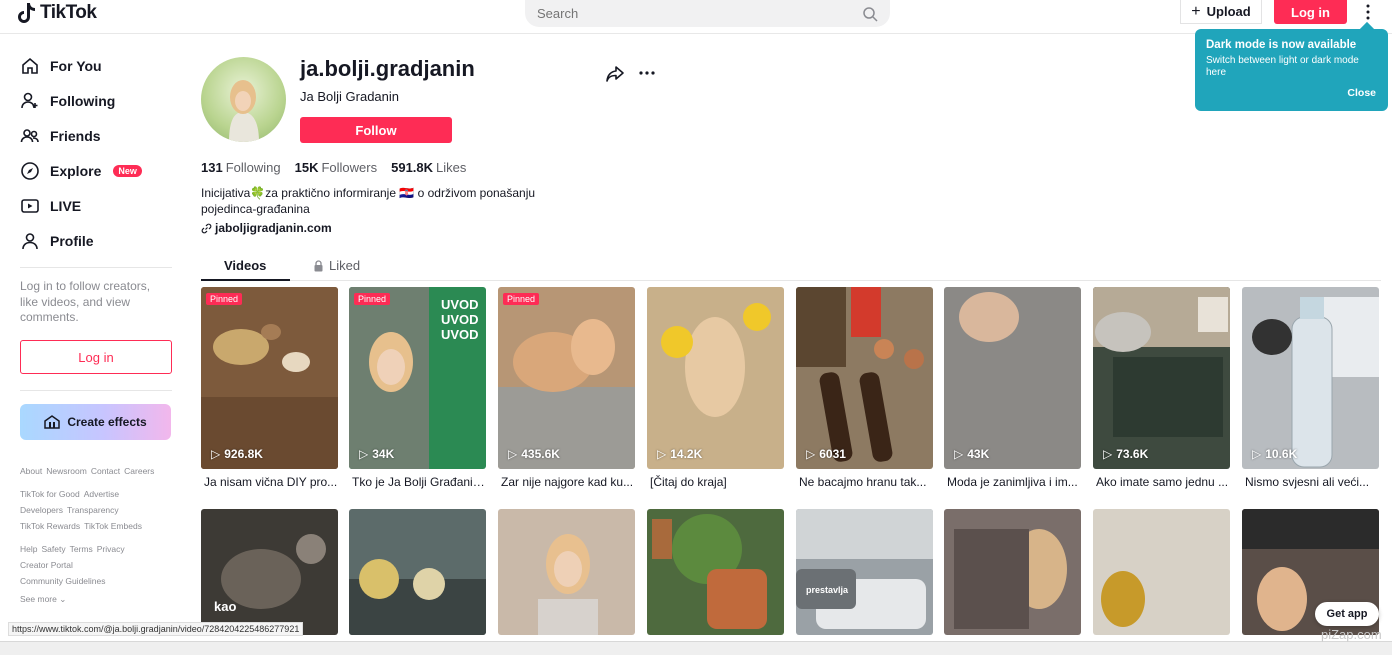  I want to click on footer-links: TikTok for Good Advertise, so click(69, 494).